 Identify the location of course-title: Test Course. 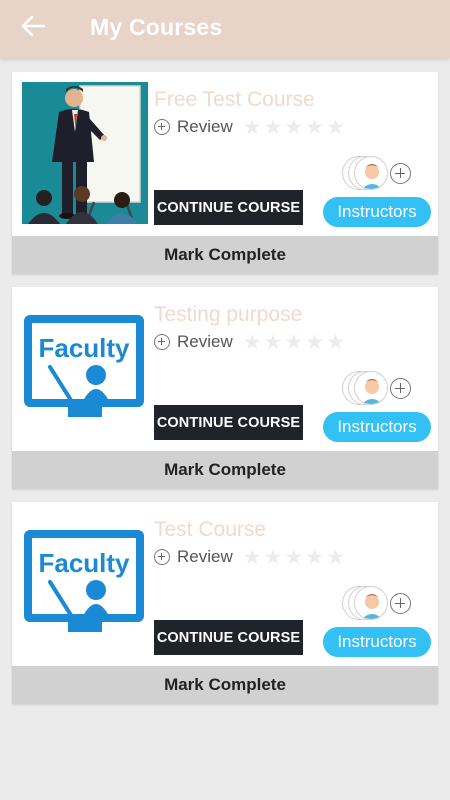
(210, 530).